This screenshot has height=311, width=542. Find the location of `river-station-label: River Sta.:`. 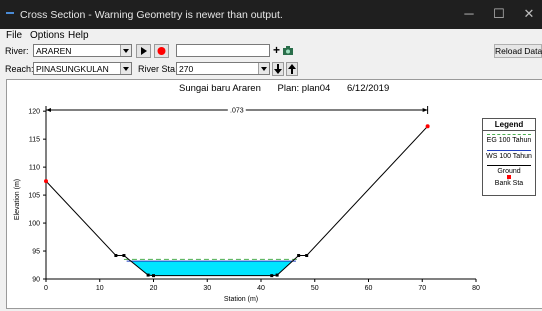

river-station-label: River Sta.: is located at coordinates (159, 69).